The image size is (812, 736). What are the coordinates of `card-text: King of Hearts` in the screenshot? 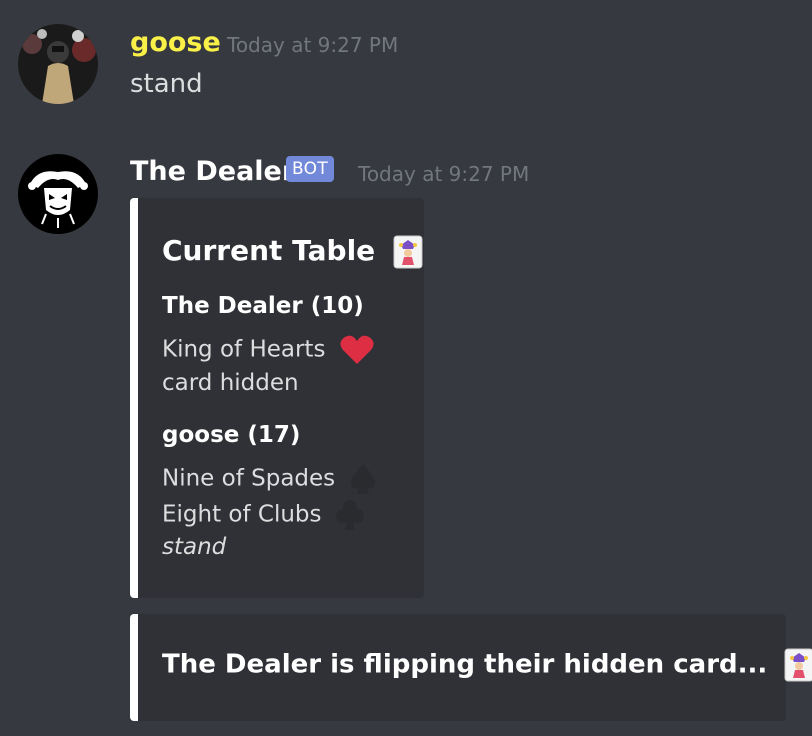 It's located at (244, 349).